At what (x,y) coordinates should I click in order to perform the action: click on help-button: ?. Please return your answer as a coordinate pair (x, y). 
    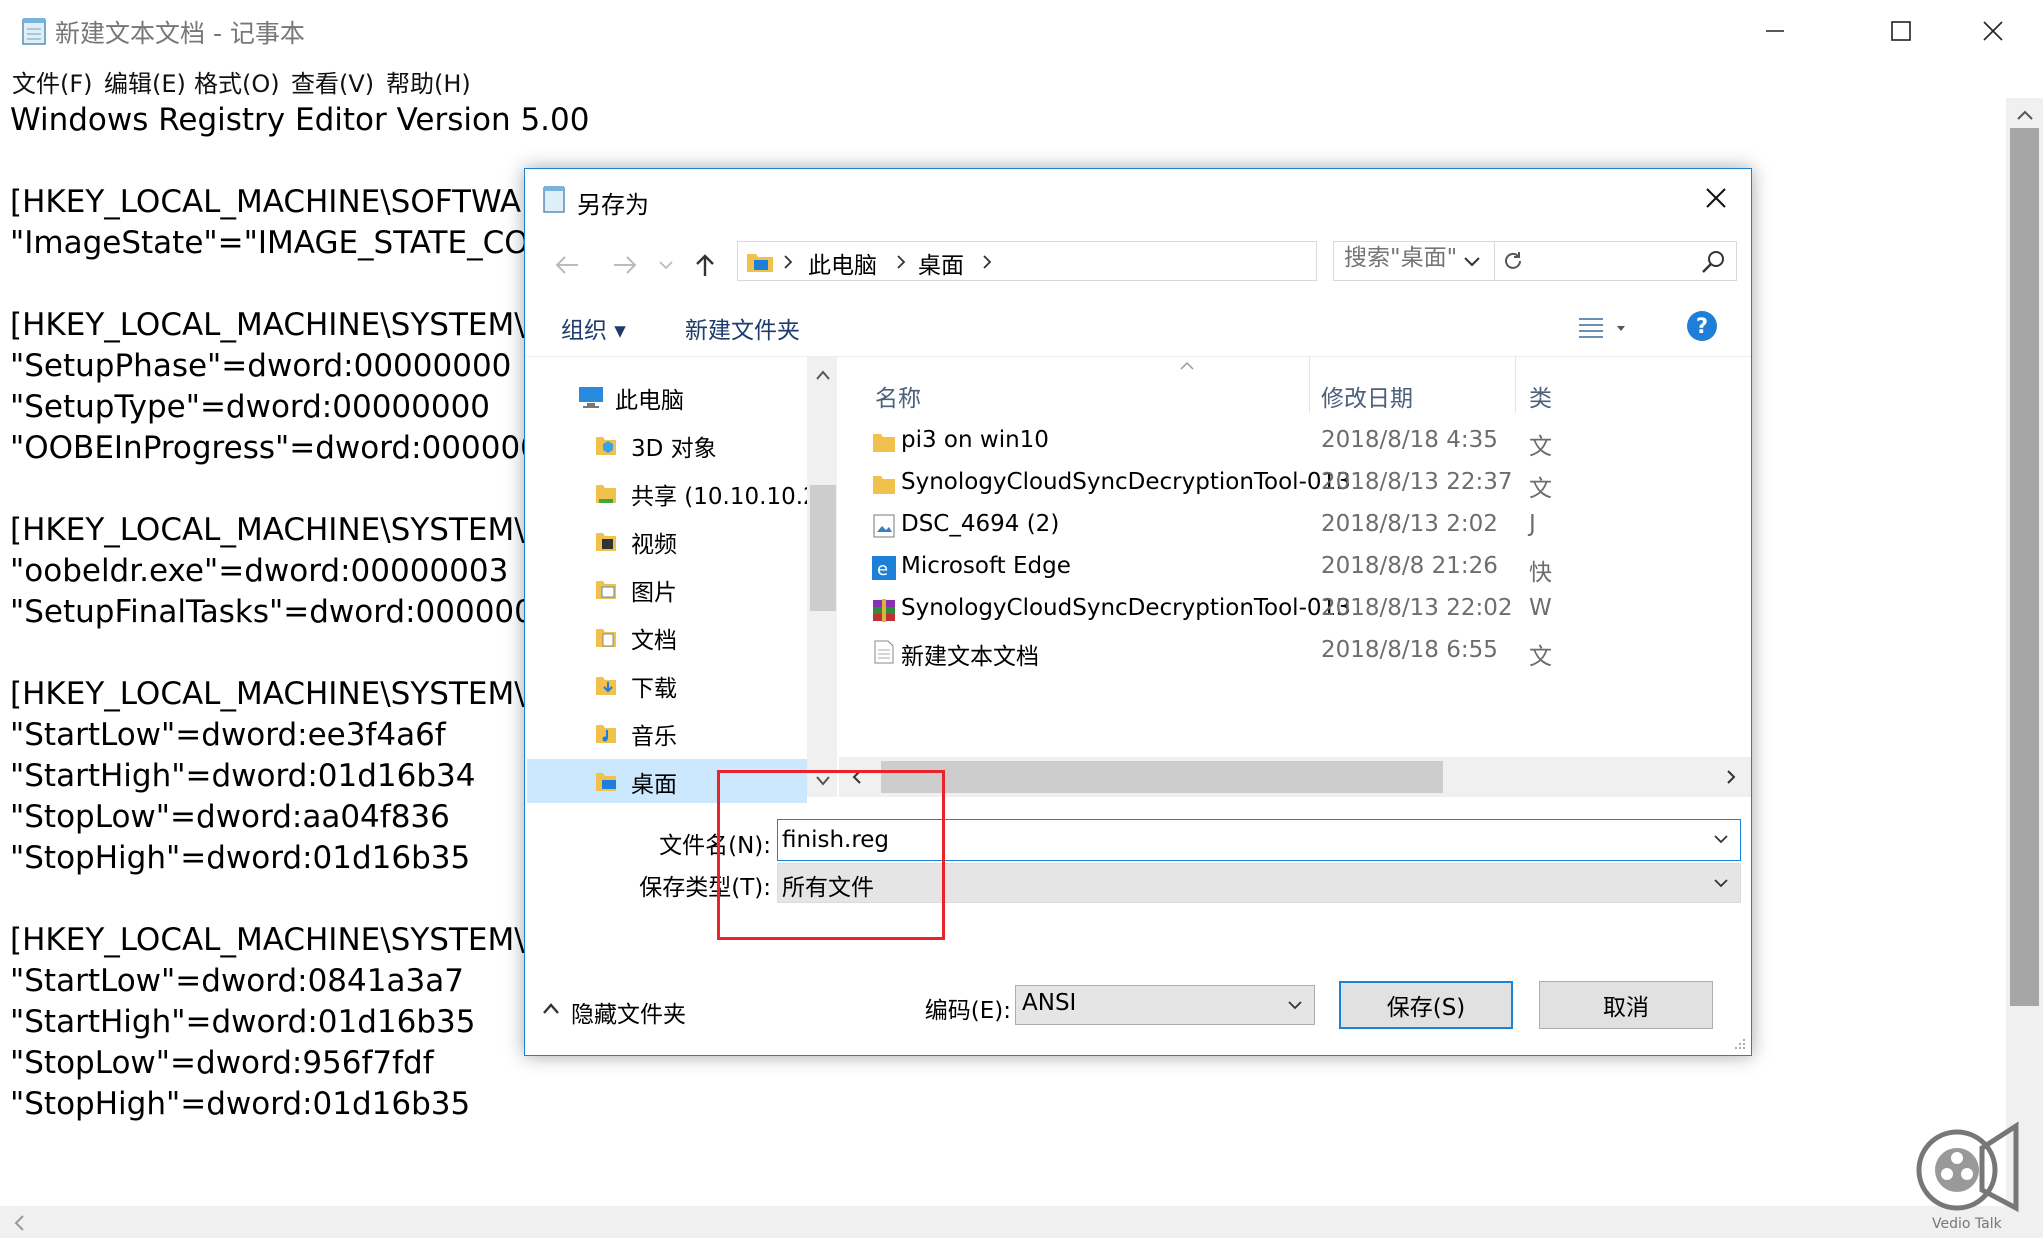
    Looking at the image, I should click on (1702, 326).